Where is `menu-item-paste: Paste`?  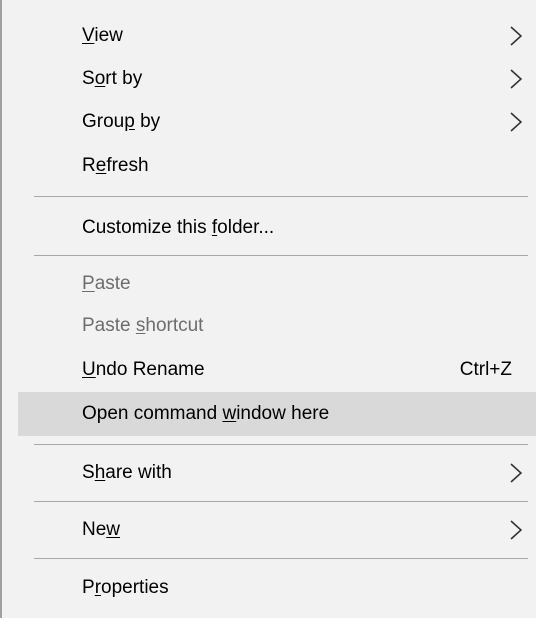 menu-item-paste: Paste is located at coordinates (277, 284).